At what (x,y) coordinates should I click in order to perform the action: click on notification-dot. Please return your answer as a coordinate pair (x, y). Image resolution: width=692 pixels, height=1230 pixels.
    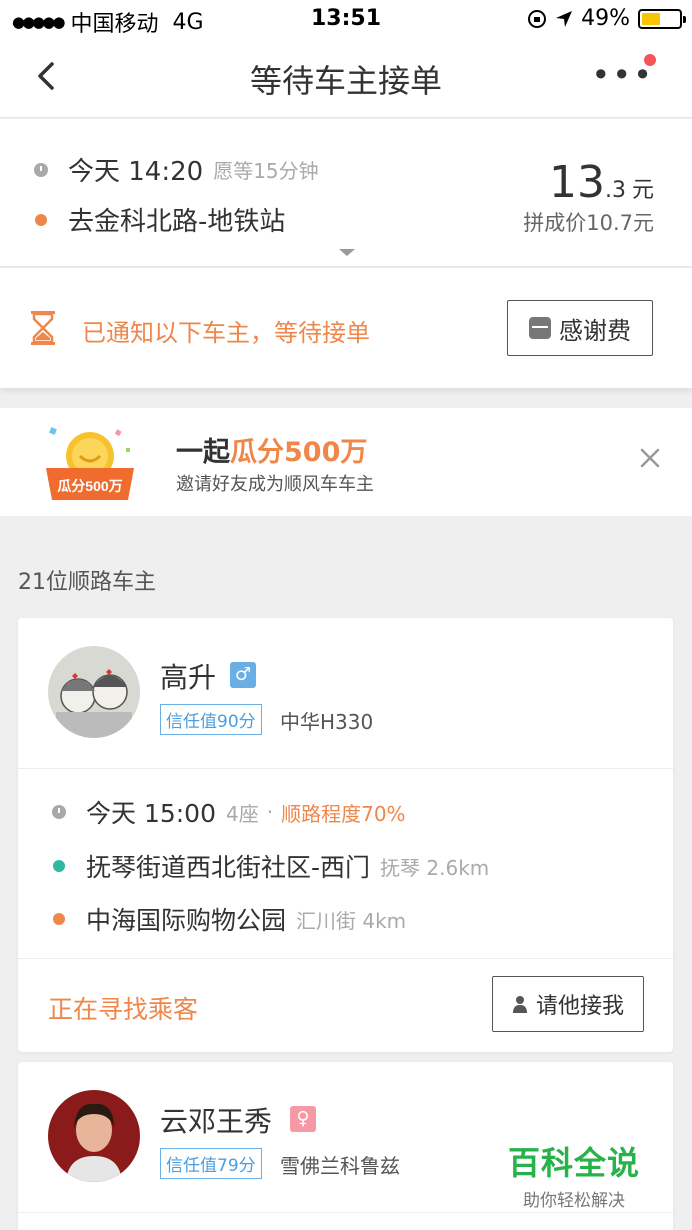
    Looking at the image, I should click on (650, 60).